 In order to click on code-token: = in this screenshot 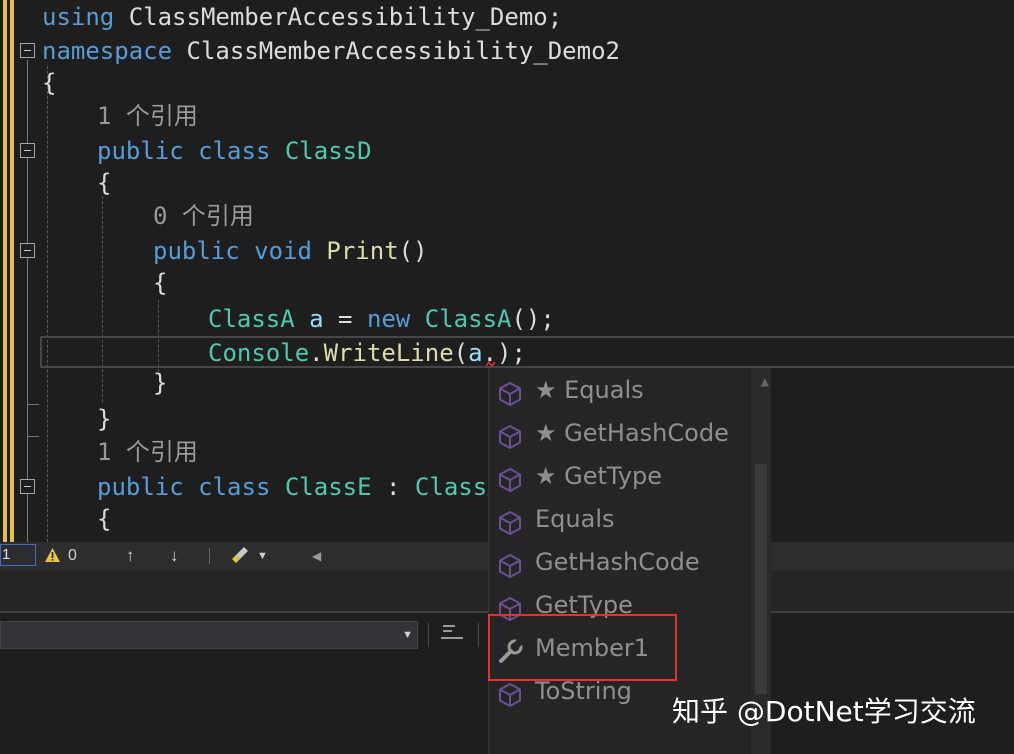, I will do `click(345, 319)`.